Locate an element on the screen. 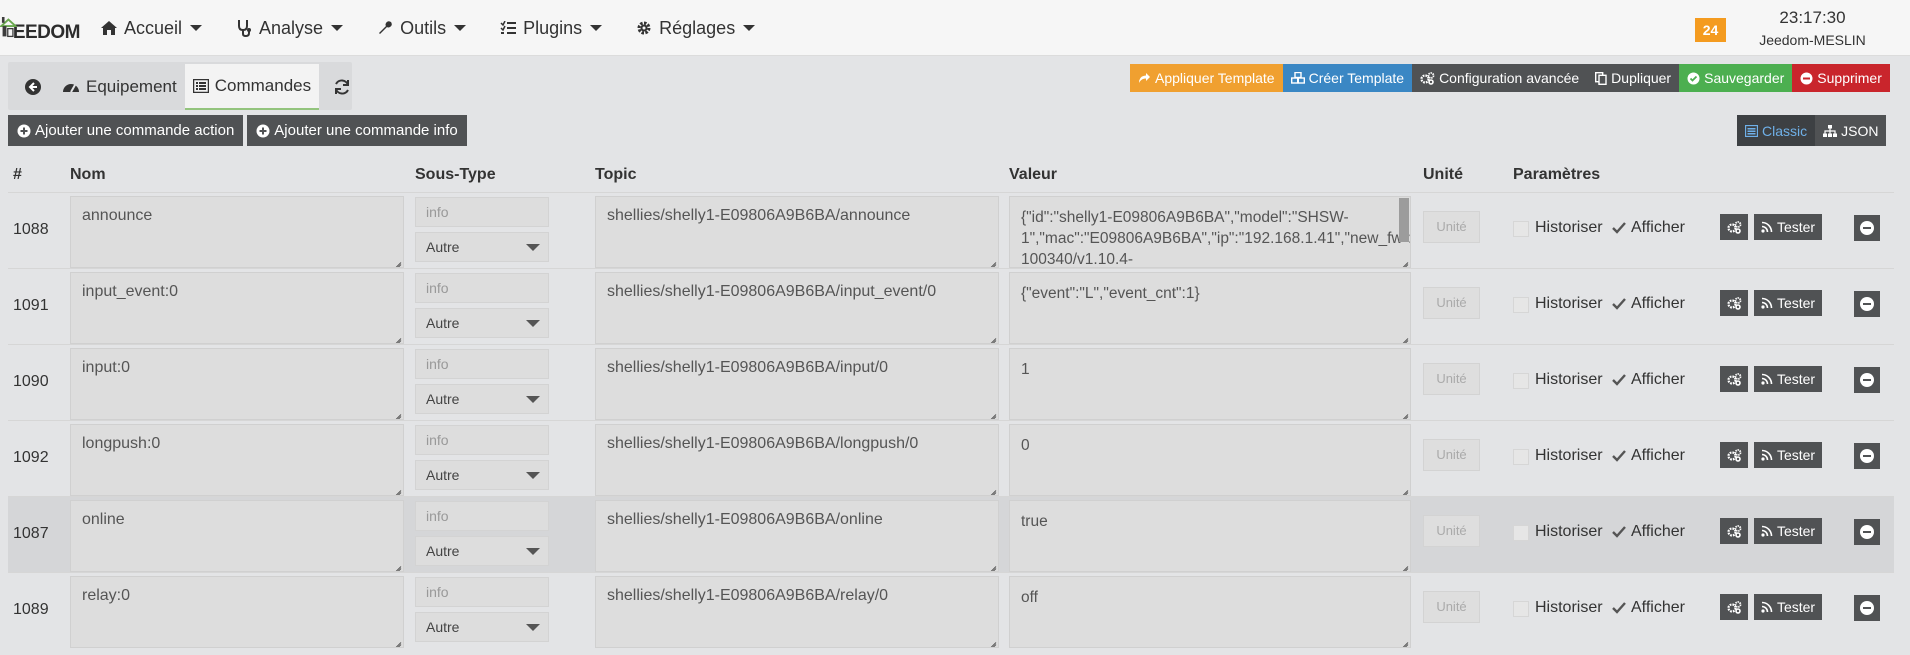  command-name-input: online is located at coordinates (237, 536).